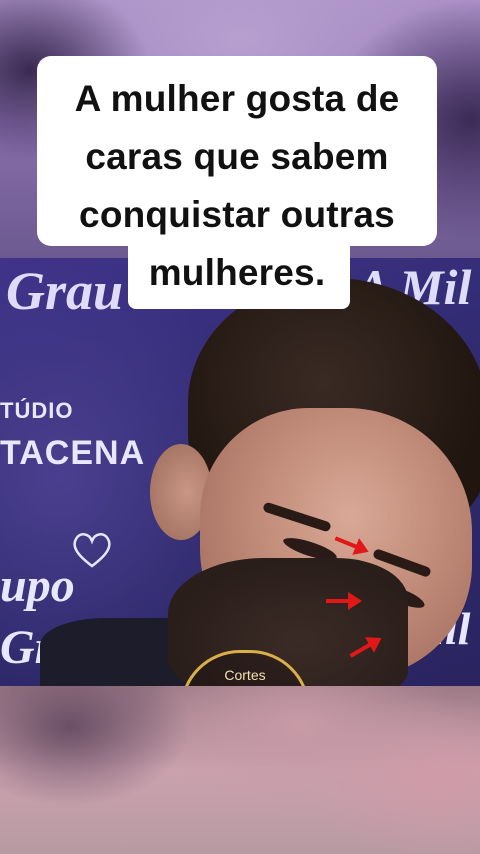 The width and height of the screenshot is (480, 854). I want to click on caption-line-4: mulheres., so click(237, 272).